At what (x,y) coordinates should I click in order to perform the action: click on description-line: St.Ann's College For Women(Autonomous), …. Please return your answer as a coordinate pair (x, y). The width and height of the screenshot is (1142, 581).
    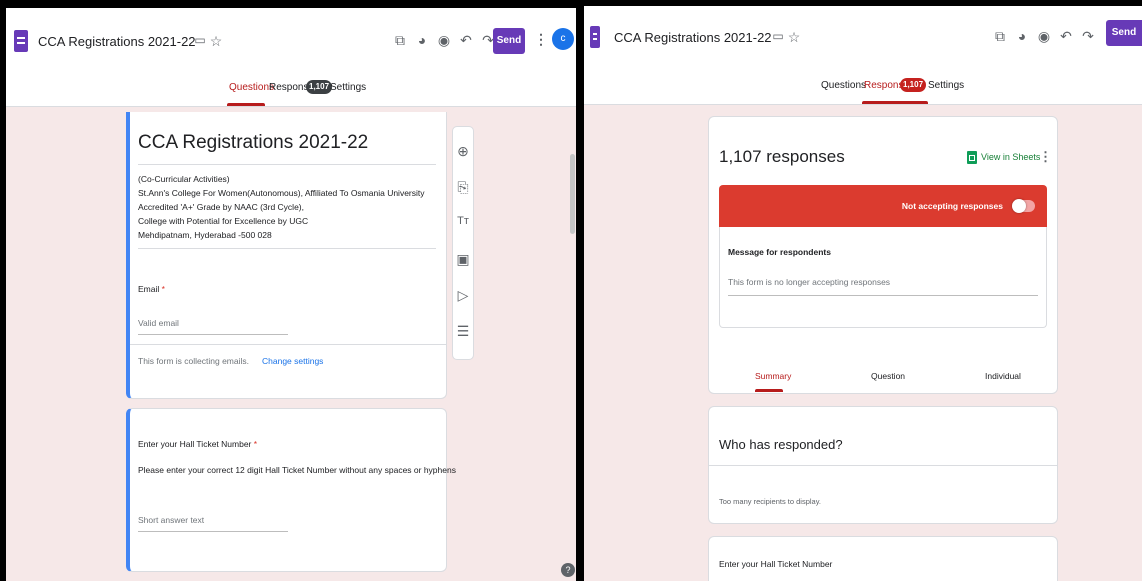
    Looking at the image, I should click on (281, 193).